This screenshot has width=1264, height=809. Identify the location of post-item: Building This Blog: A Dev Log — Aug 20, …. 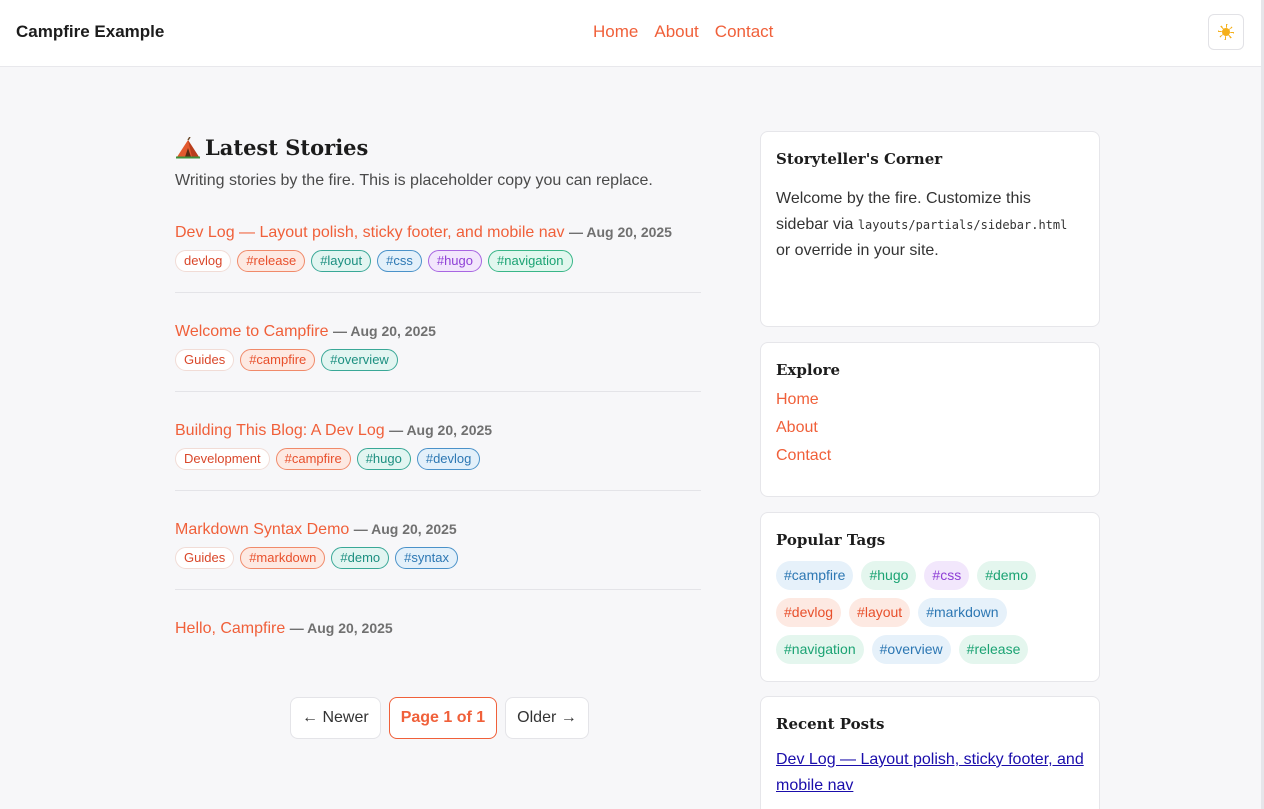
(438, 441).